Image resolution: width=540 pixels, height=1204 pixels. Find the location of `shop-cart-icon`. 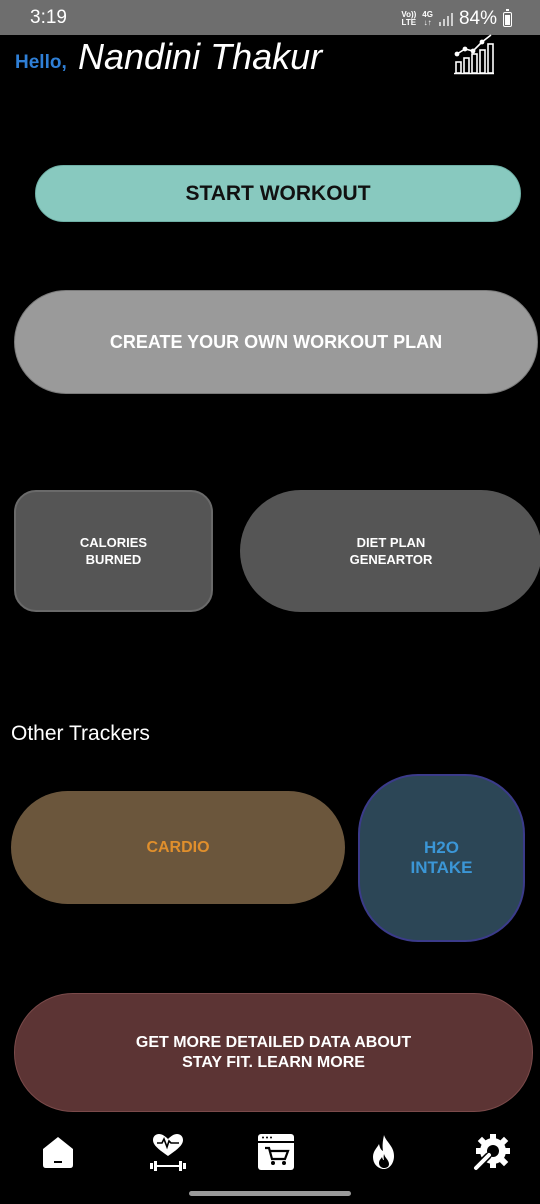

shop-cart-icon is located at coordinates (276, 1152).